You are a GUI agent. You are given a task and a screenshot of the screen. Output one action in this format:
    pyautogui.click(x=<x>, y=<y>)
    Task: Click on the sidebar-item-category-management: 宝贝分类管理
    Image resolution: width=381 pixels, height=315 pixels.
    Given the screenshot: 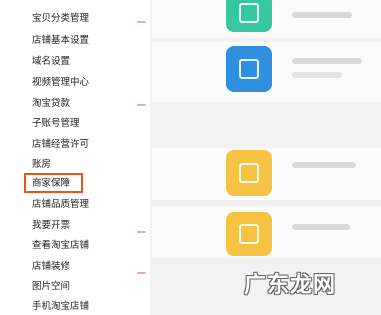 What is the action you would take?
    pyautogui.click(x=60, y=19)
    